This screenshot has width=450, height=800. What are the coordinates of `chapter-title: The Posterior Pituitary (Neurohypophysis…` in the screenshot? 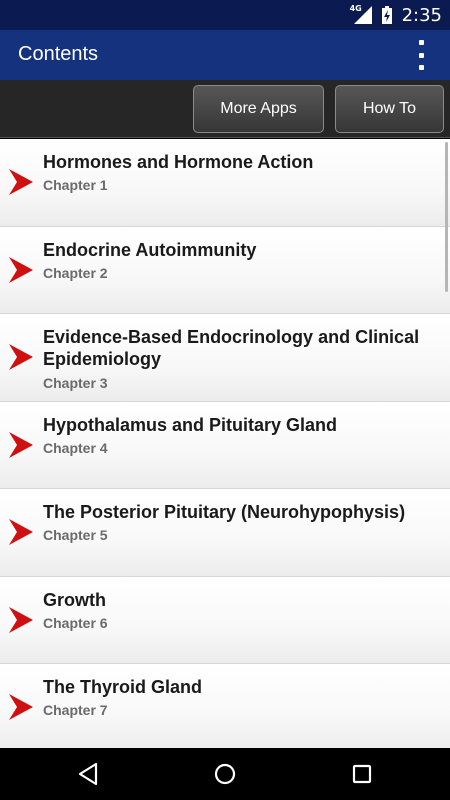 It's located at (224, 512).